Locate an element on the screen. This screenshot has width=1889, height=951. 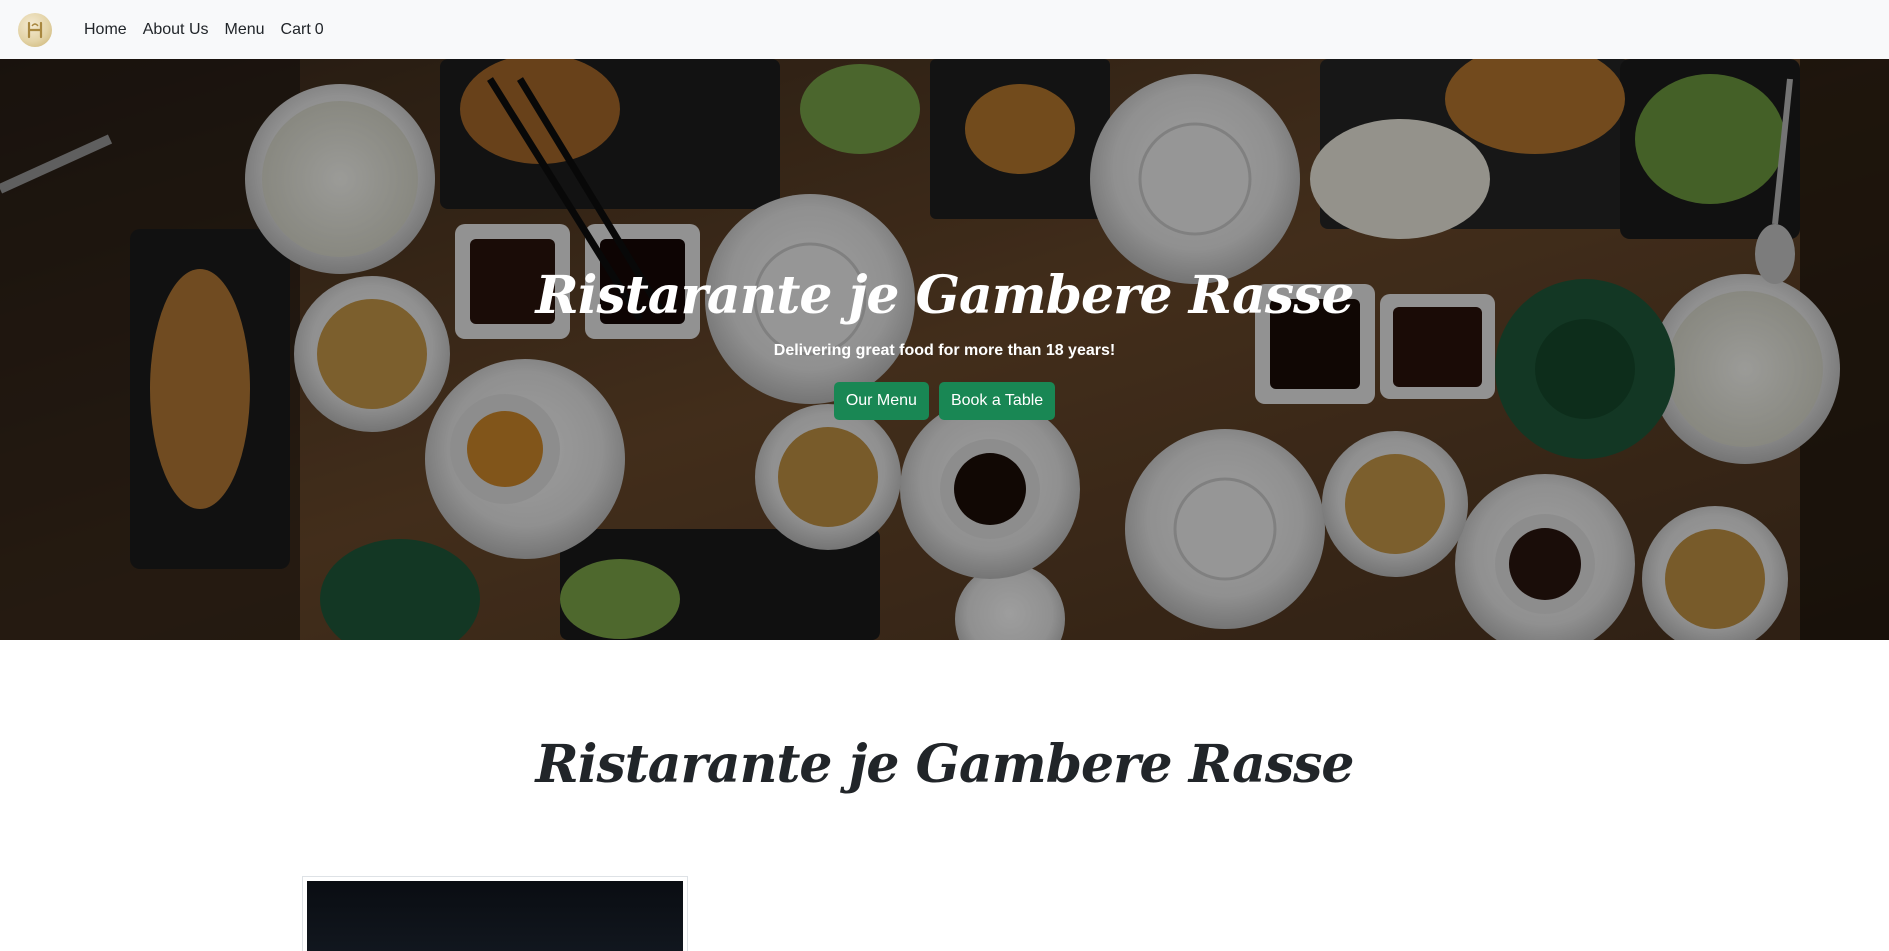
hero-buttons: Our Menu Book a Table is located at coordinates (944, 401).